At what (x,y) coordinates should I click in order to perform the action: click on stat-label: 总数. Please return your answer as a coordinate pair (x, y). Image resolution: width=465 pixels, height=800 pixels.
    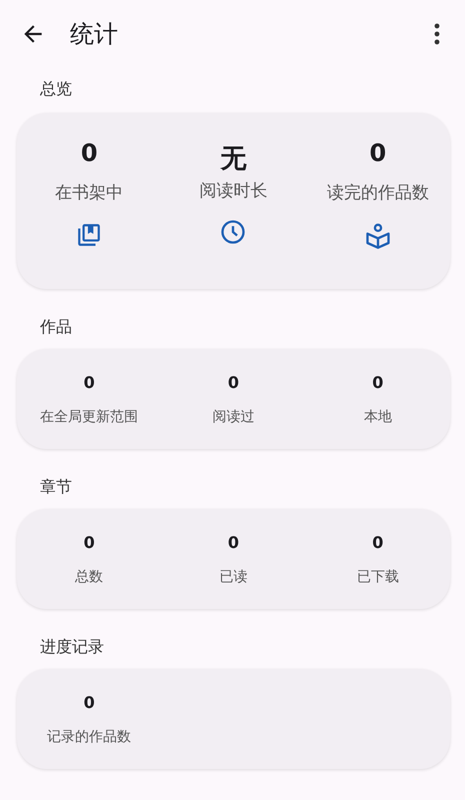
    Looking at the image, I should click on (89, 577).